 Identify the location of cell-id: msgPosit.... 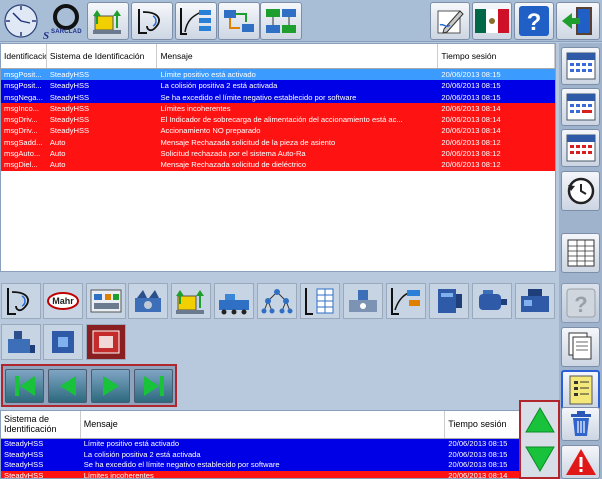
(23, 86).